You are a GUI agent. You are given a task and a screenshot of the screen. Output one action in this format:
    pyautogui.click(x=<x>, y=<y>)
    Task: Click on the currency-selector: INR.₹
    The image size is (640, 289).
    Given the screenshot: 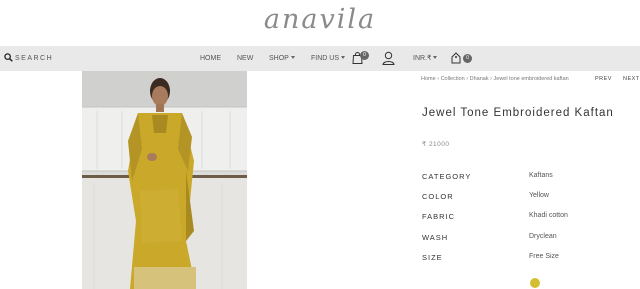 What is the action you would take?
    pyautogui.click(x=425, y=58)
    